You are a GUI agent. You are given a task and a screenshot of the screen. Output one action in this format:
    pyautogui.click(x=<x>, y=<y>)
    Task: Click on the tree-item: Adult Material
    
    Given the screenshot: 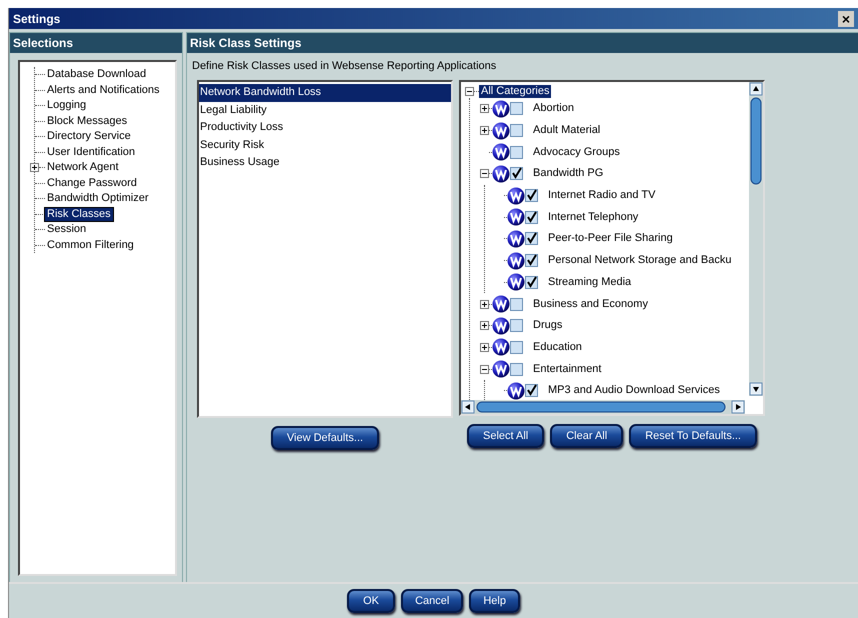 What is the action you would take?
    pyautogui.click(x=566, y=131)
    